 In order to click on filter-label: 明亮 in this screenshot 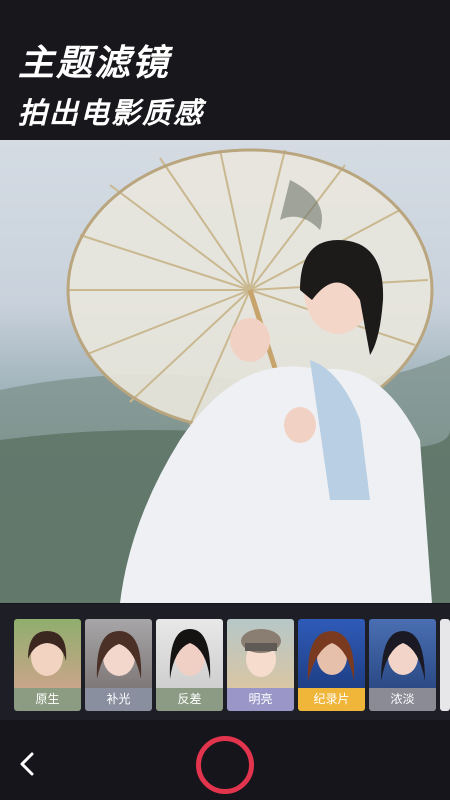, I will do `click(260, 699)`.